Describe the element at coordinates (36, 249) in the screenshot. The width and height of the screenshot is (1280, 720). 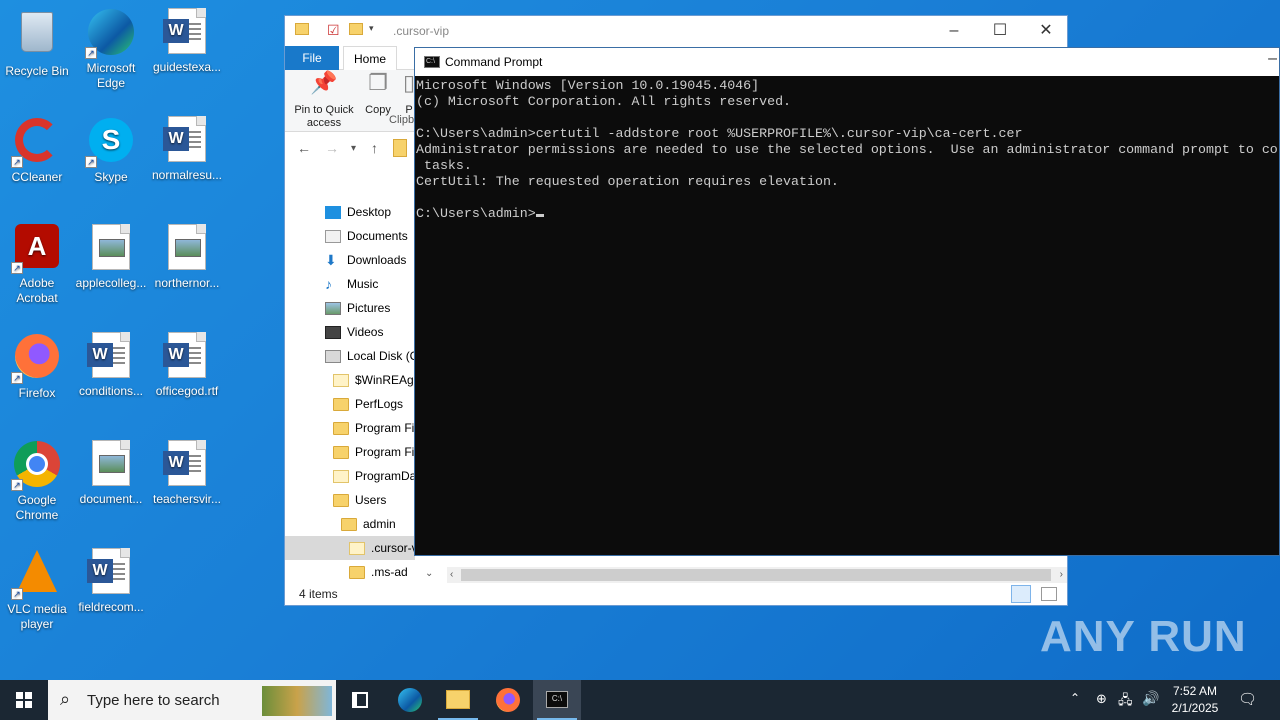
I see `acrobat-icon: A ↗` at that location.